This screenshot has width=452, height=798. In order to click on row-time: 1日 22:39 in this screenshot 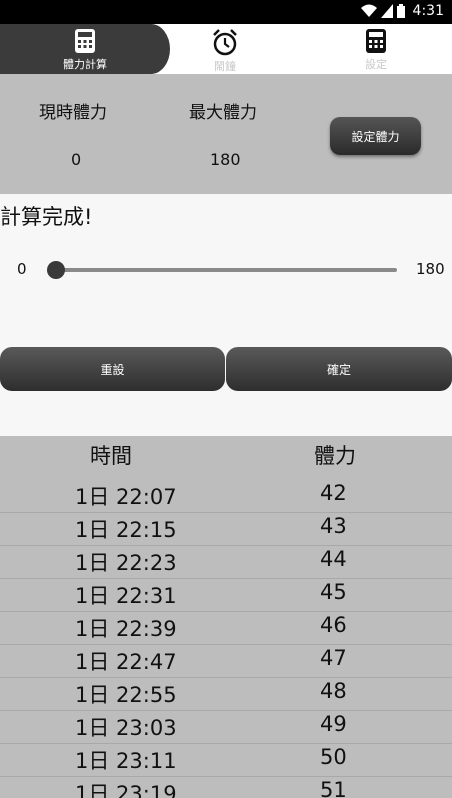, I will do `click(126, 629)`.